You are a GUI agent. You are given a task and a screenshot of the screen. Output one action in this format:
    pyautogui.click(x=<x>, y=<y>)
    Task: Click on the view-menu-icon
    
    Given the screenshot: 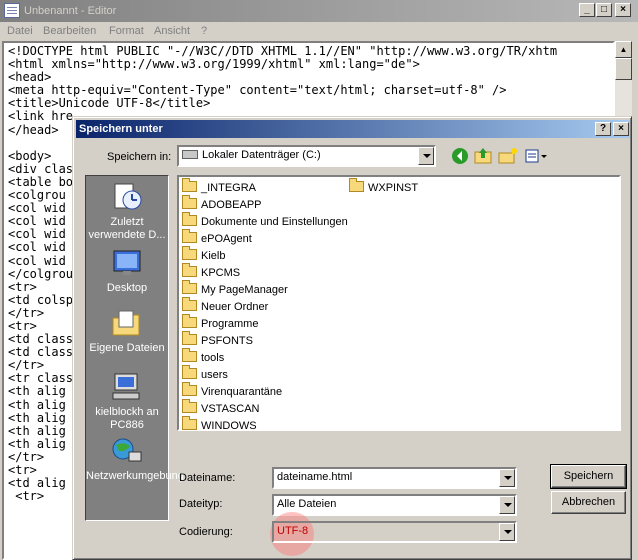 What is the action you would take?
    pyautogui.click(x=536, y=157)
    